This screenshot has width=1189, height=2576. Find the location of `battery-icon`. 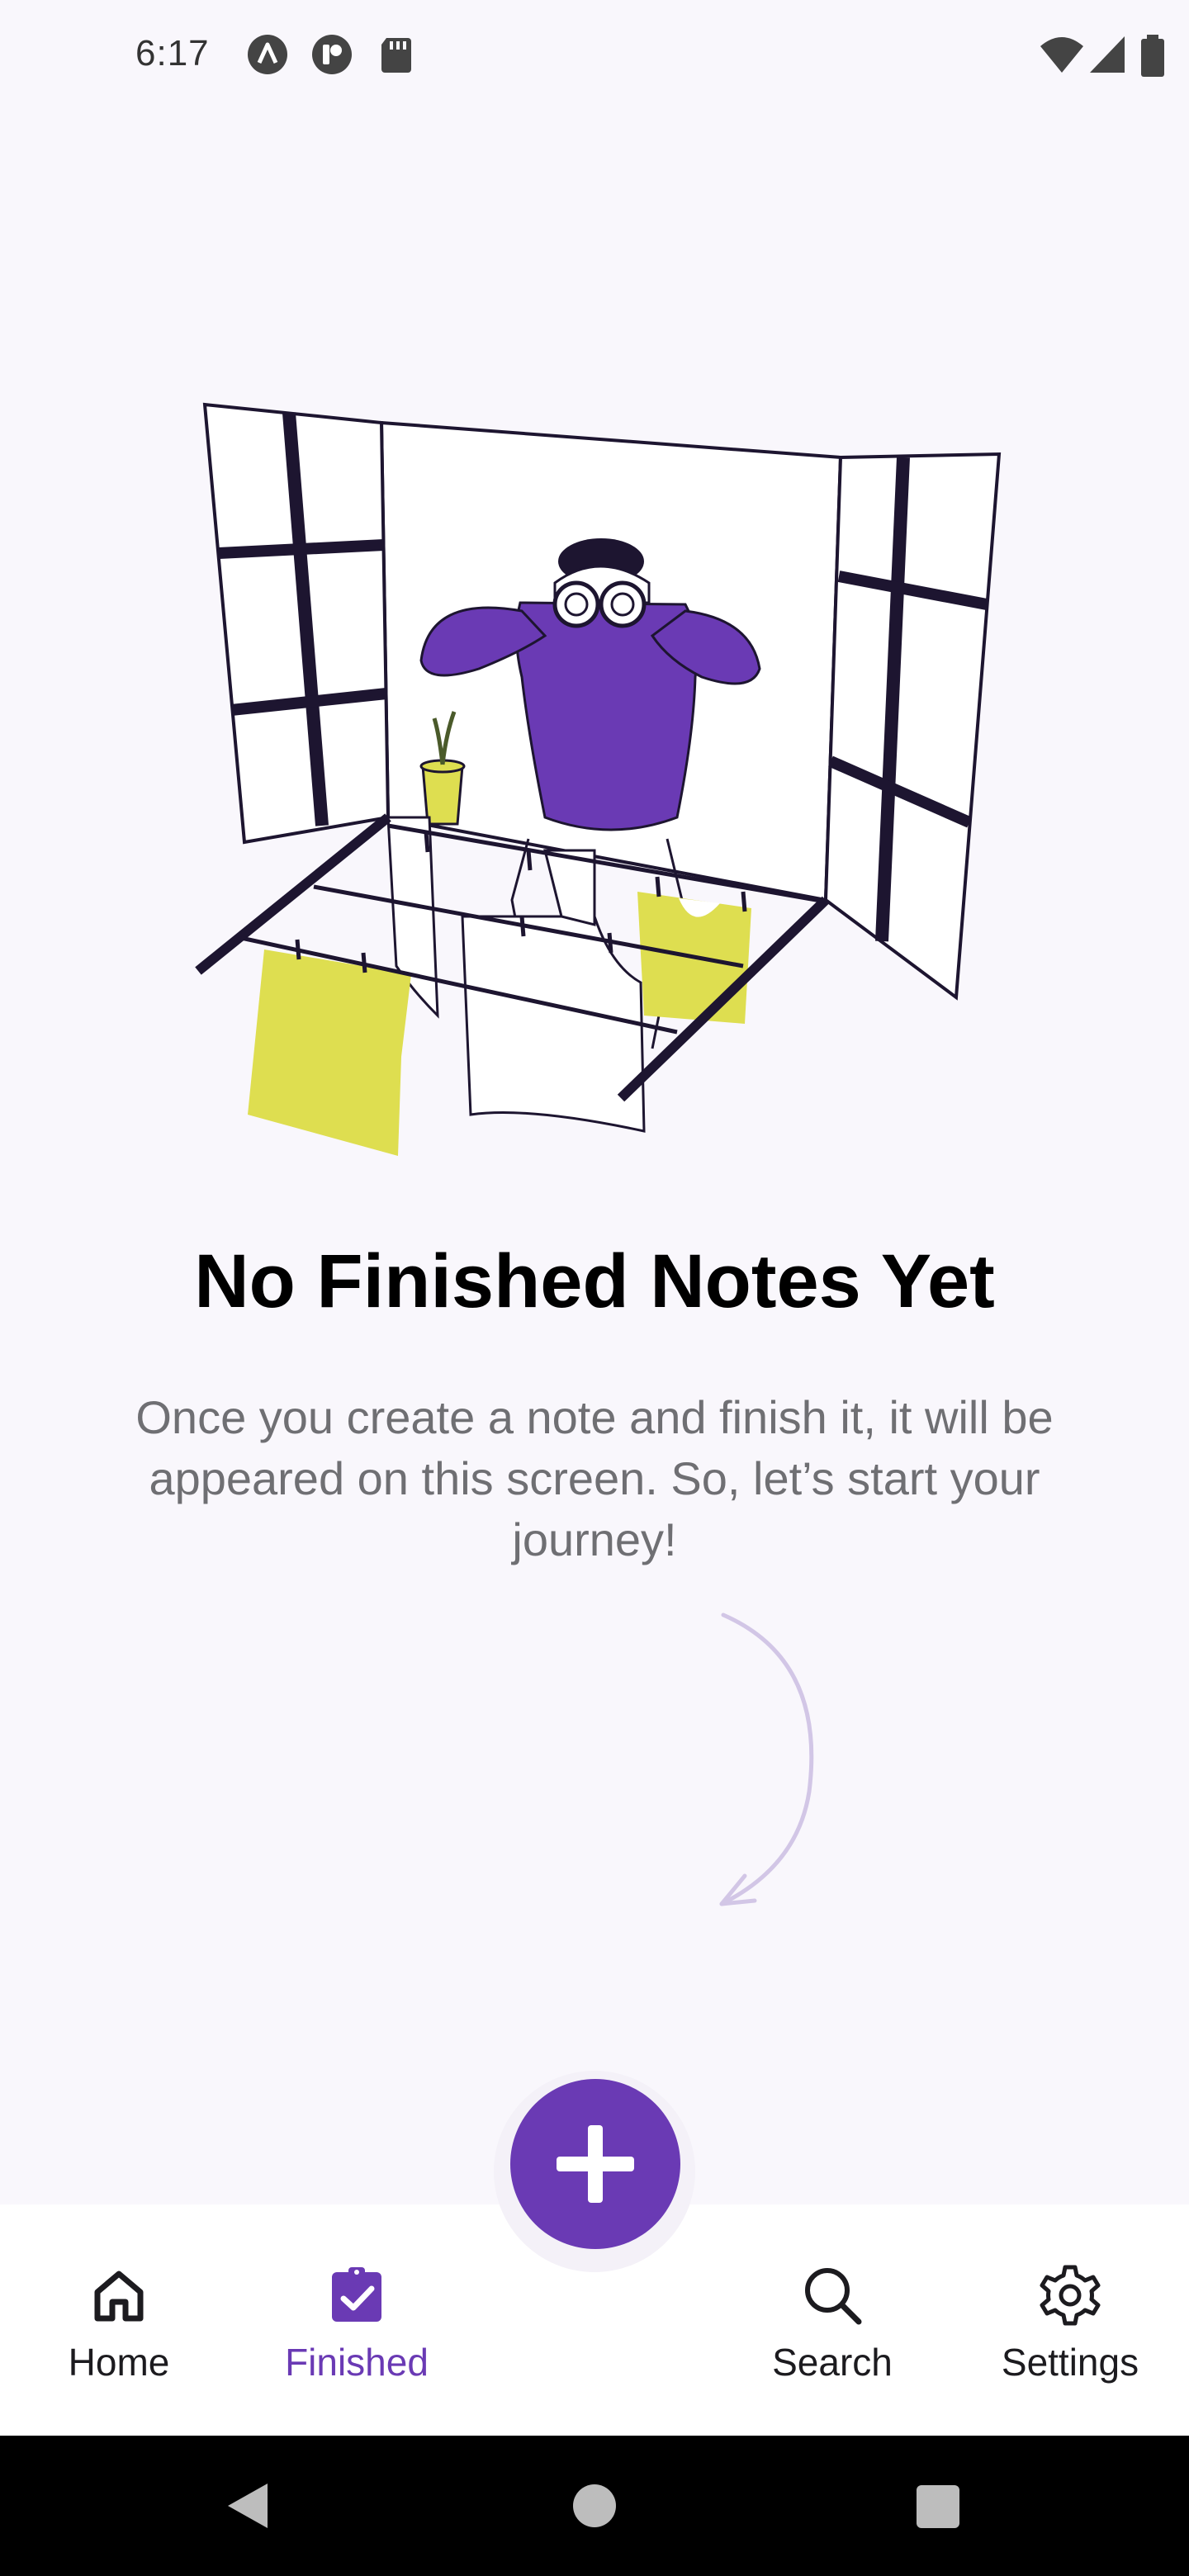

battery-icon is located at coordinates (1152, 56).